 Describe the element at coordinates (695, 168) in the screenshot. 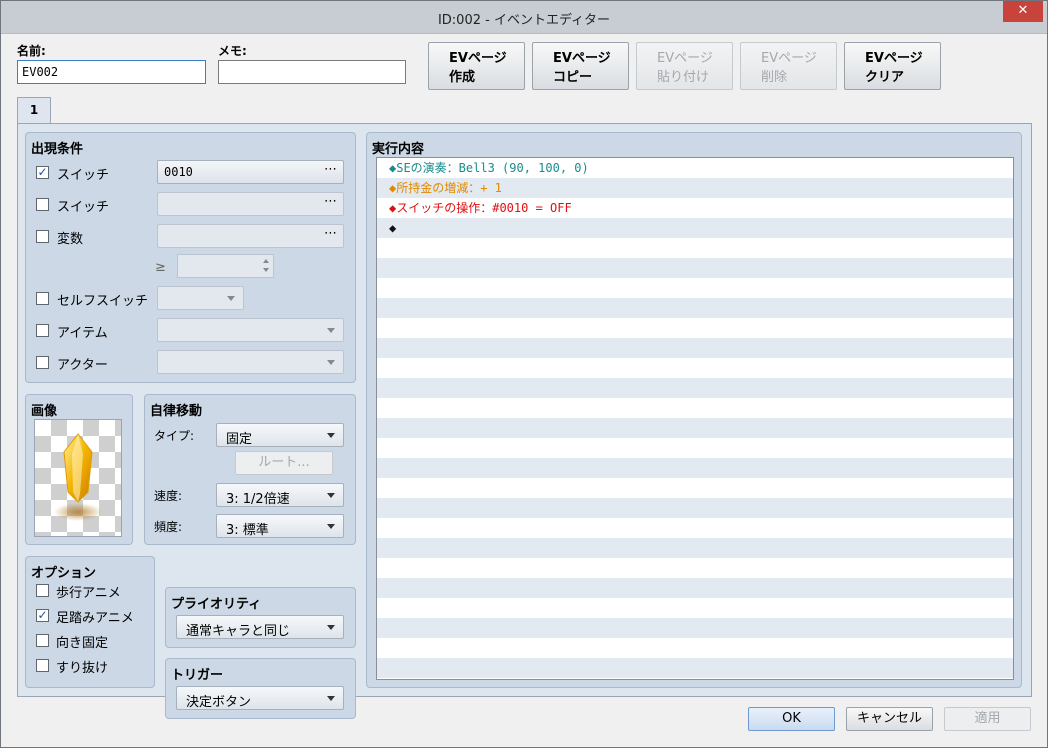

I see `command-line: ◆SEの演奏：Bell3 (90, 100, 0)` at that location.